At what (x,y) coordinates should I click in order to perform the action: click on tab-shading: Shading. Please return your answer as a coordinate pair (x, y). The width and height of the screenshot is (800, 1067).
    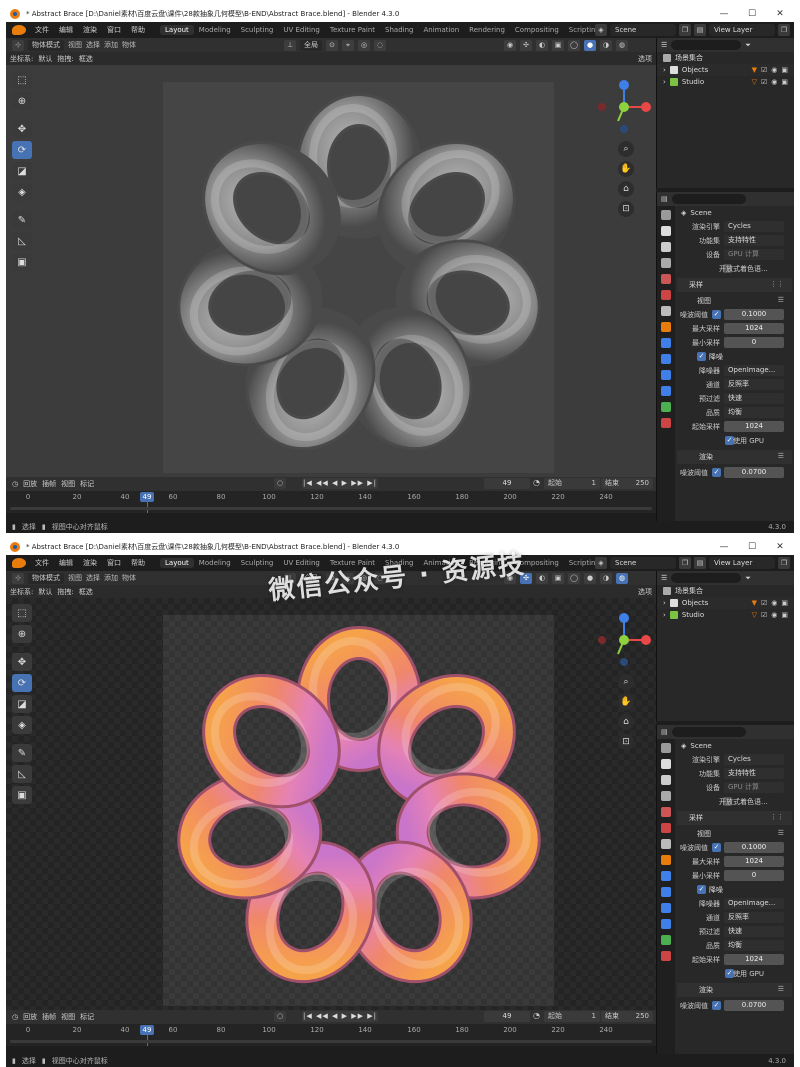
    Looking at the image, I should click on (399, 30).